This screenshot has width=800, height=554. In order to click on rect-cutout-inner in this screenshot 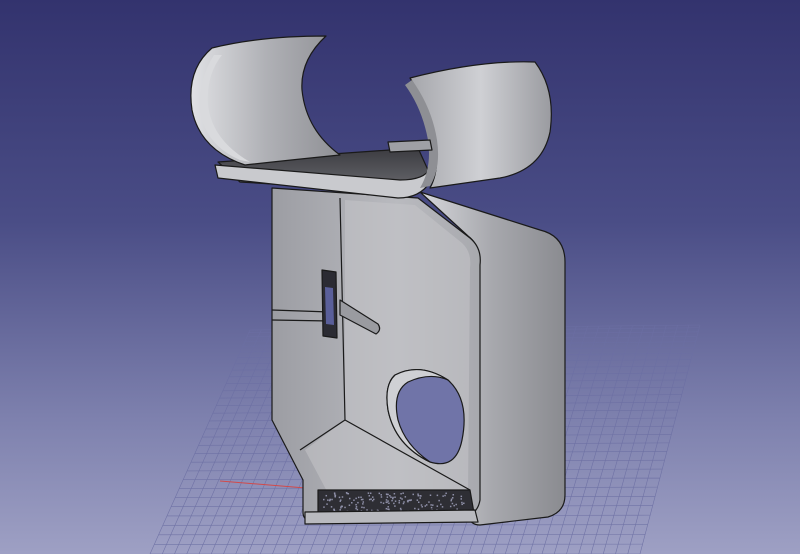, I will do `click(329, 306)`.